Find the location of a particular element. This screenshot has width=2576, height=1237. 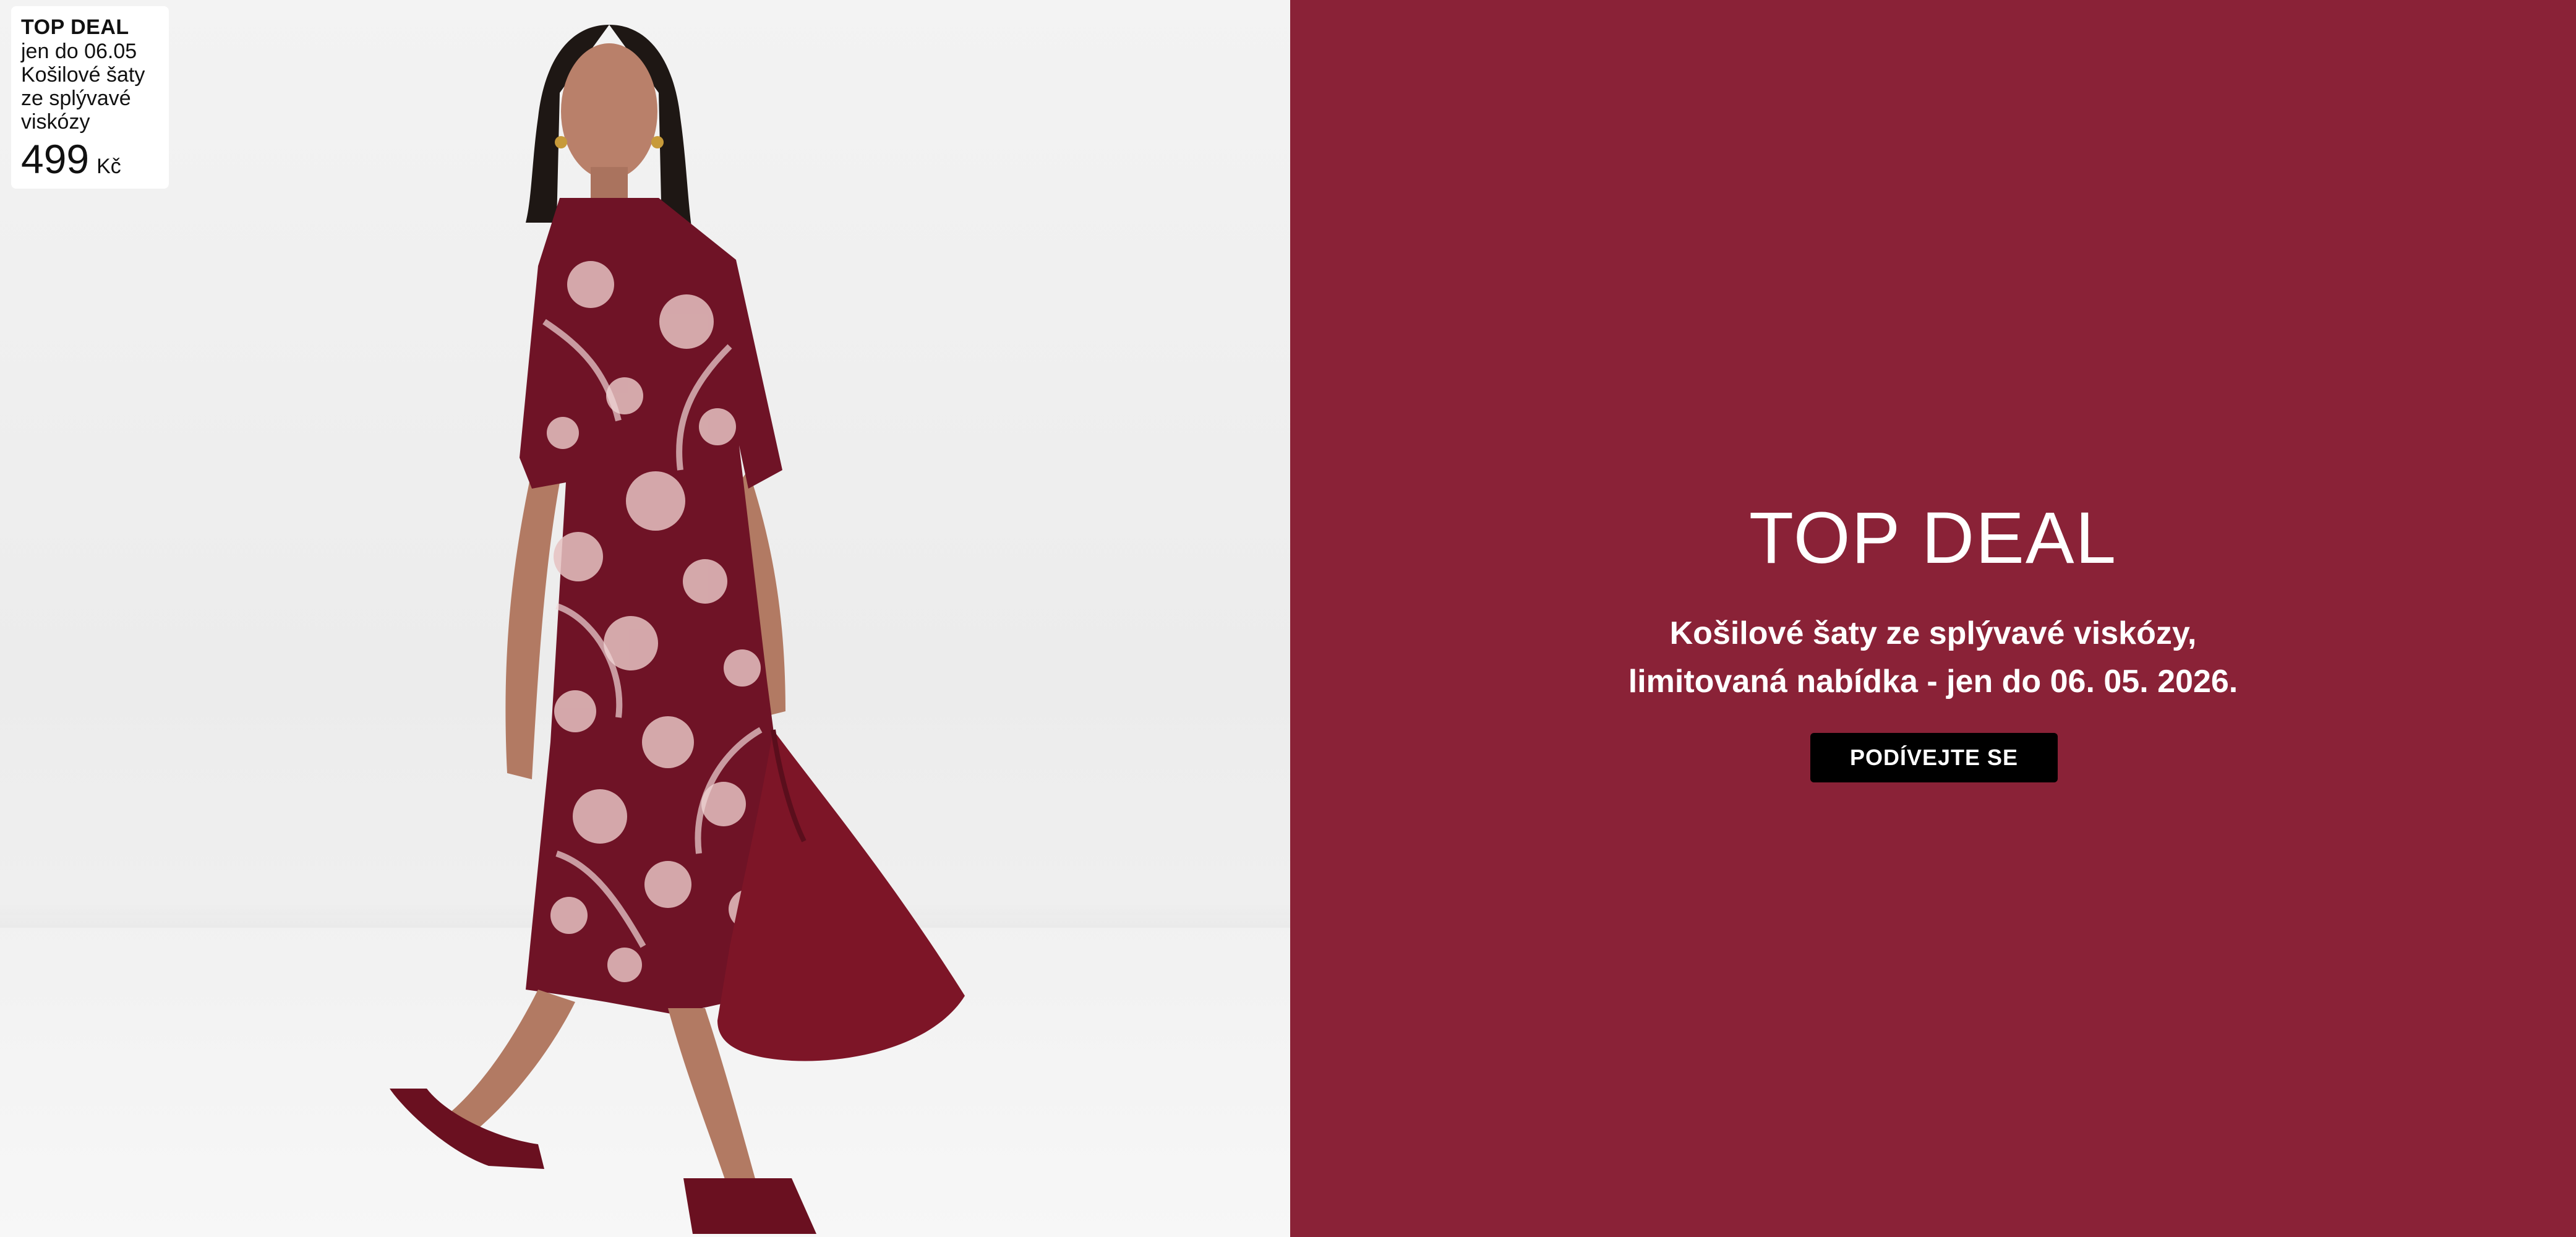

badge-title: TOP DEAL is located at coordinates (75, 27).